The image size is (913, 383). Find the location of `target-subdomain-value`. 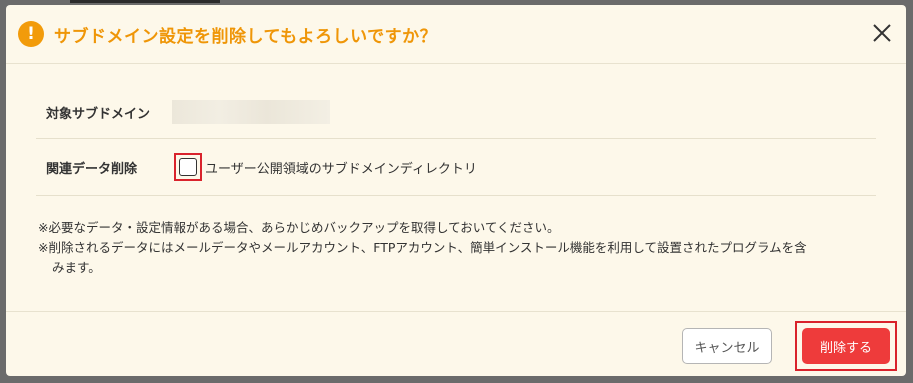

target-subdomain-value is located at coordinates (251, 112).